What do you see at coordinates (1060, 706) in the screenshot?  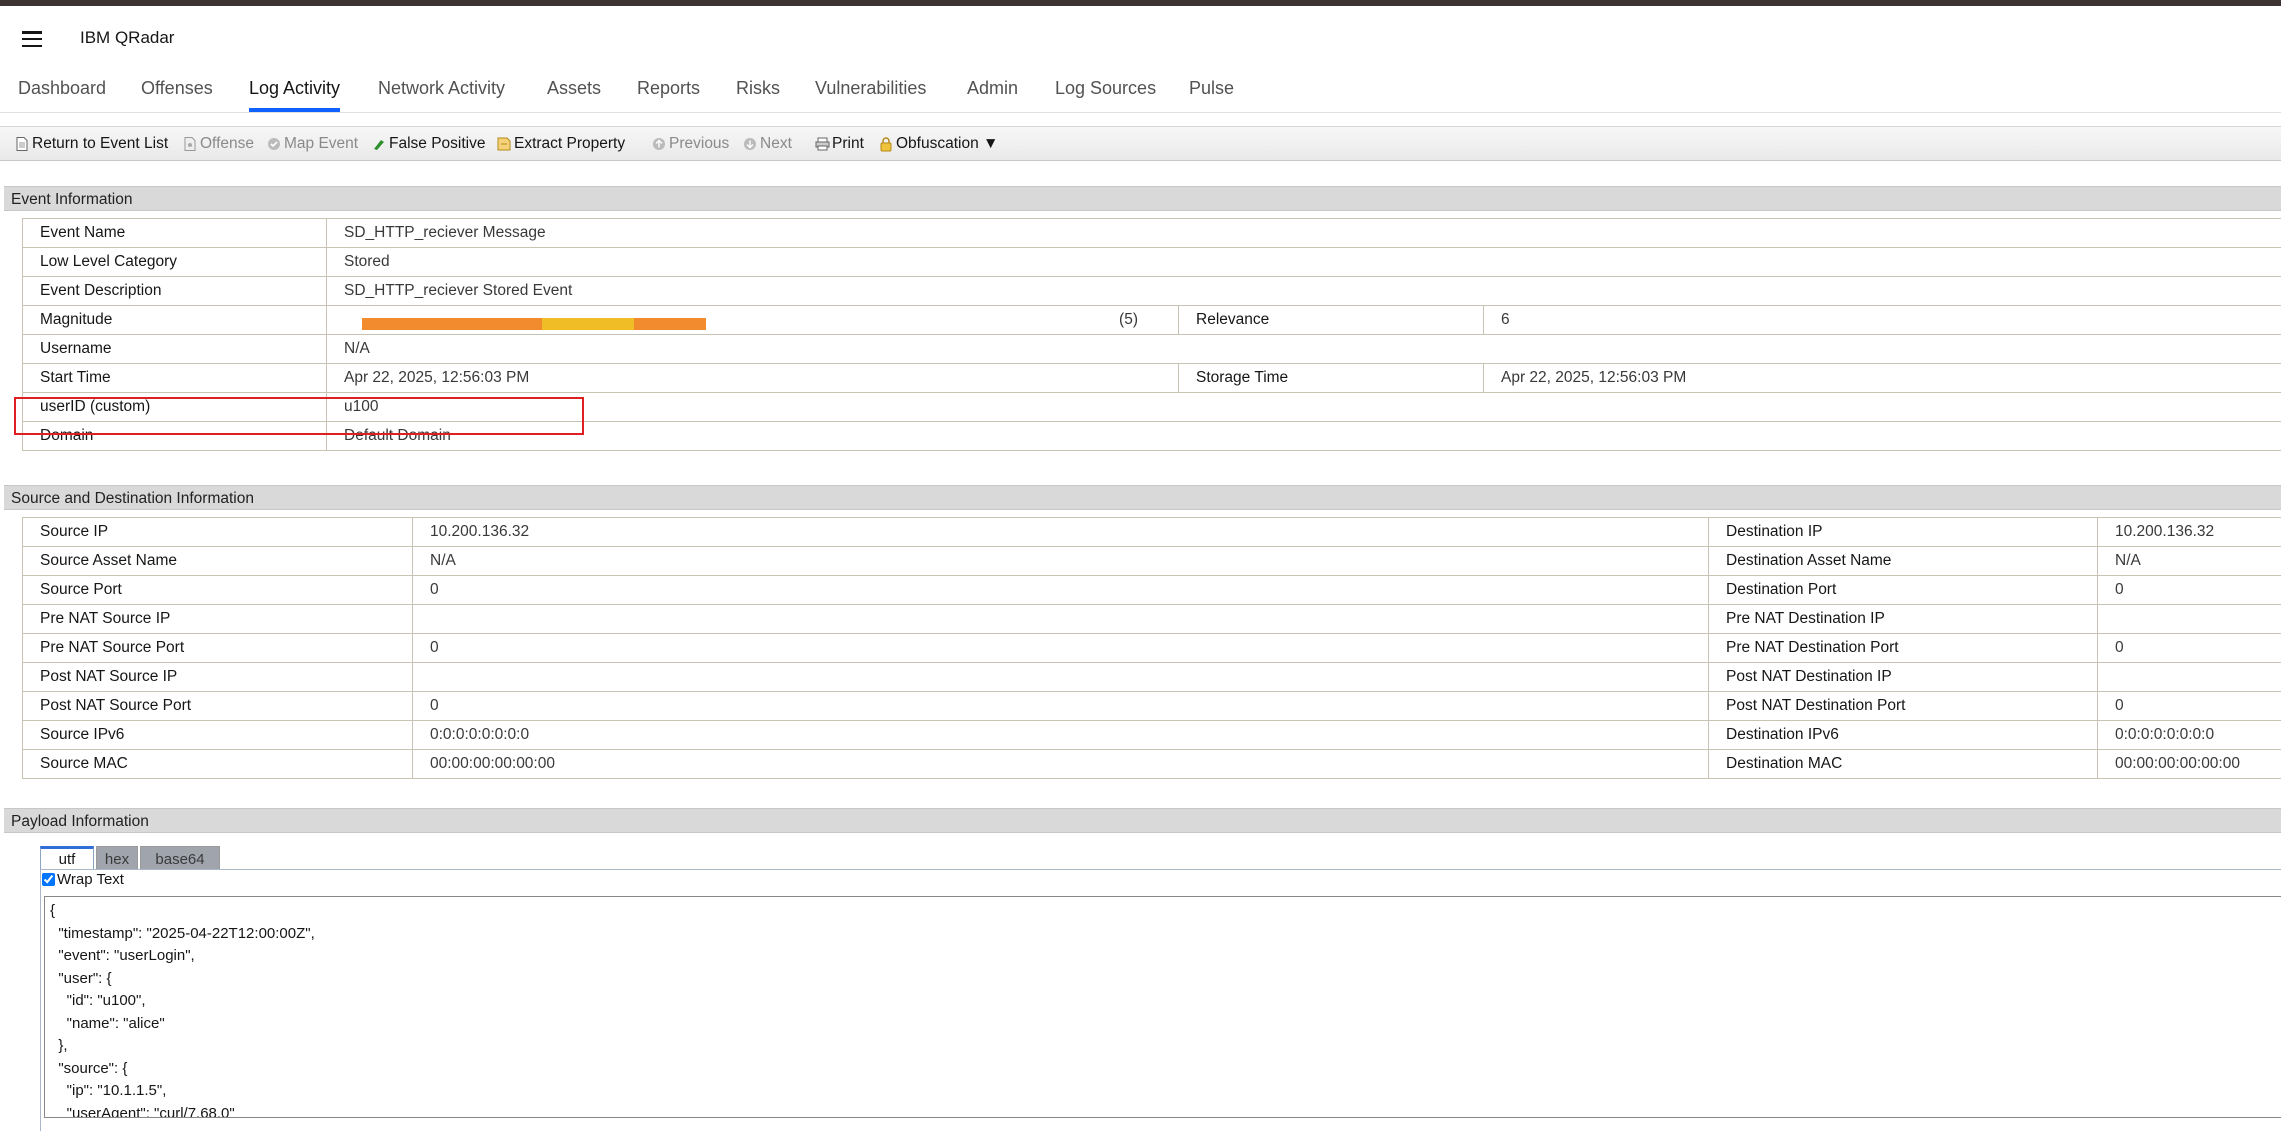 I see `post-nat-source-port-value: 0` at bounding box center [1060, 706].